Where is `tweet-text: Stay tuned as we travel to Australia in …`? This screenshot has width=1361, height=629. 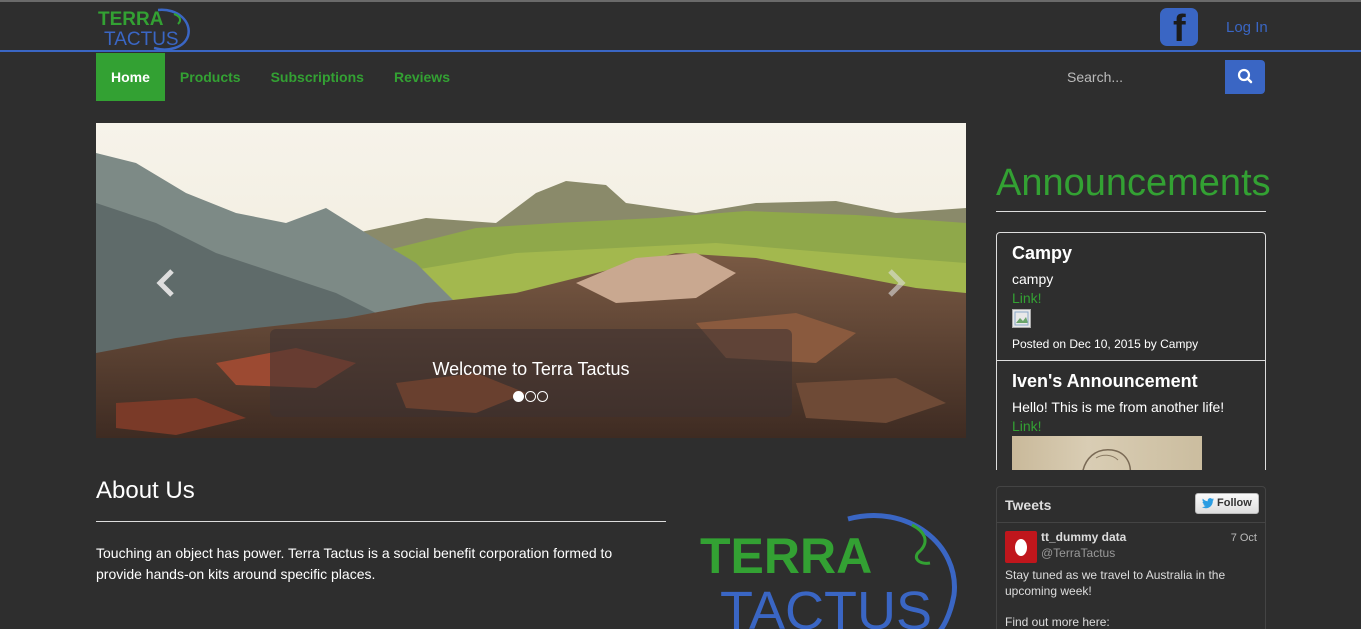
tweet-text: Stay tuned as we travel to Australia in … is located at coordinates (1115, 583).